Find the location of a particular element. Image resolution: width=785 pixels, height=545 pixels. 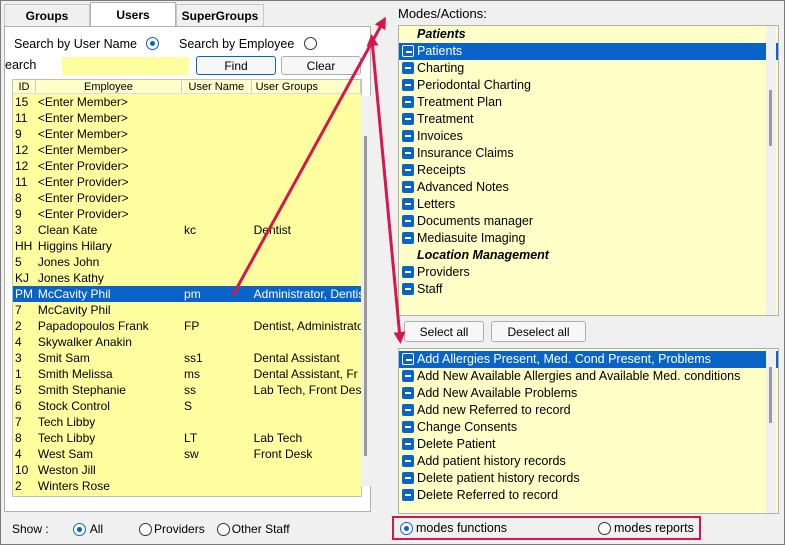

table-row: 12 <Enter Provider> is located at coordinates (187, 166).